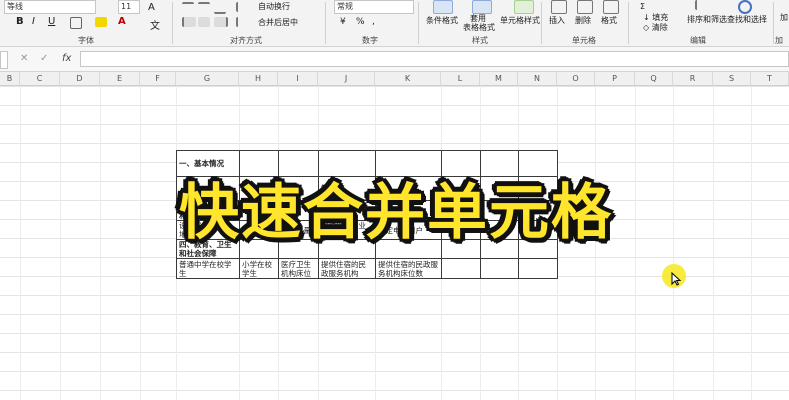 Image resolution: width=789 pixels, height=400 pixels. I want to click on column-header-t: T, so click(770, 78).